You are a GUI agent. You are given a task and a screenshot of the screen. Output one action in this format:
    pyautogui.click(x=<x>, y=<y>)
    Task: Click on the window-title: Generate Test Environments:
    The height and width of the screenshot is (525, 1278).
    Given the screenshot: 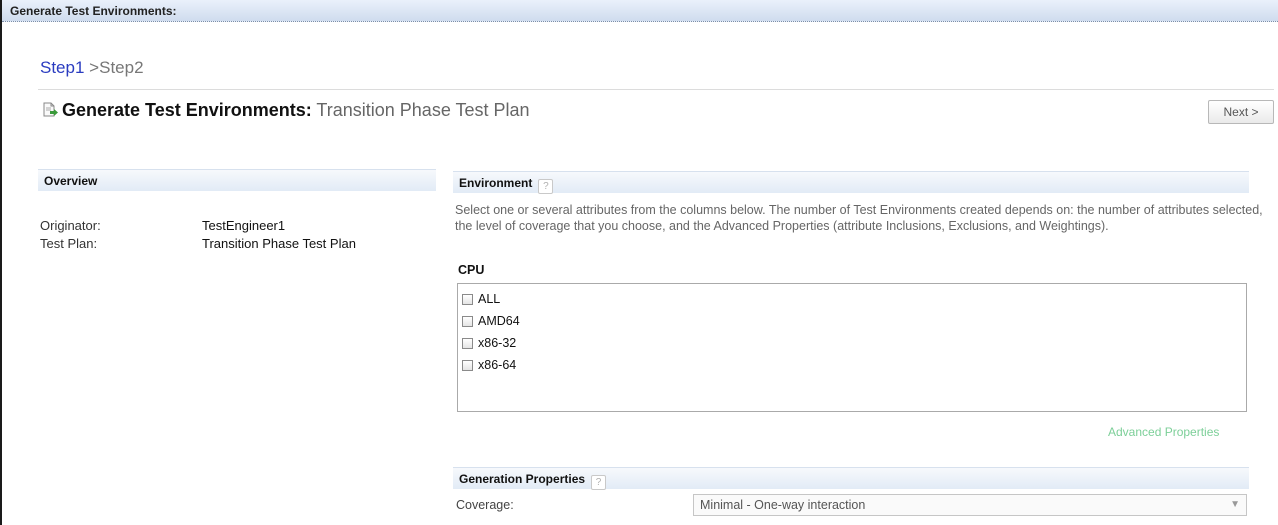 What is the action you would take?
    pyautogui.click(x=640, y=11)
    